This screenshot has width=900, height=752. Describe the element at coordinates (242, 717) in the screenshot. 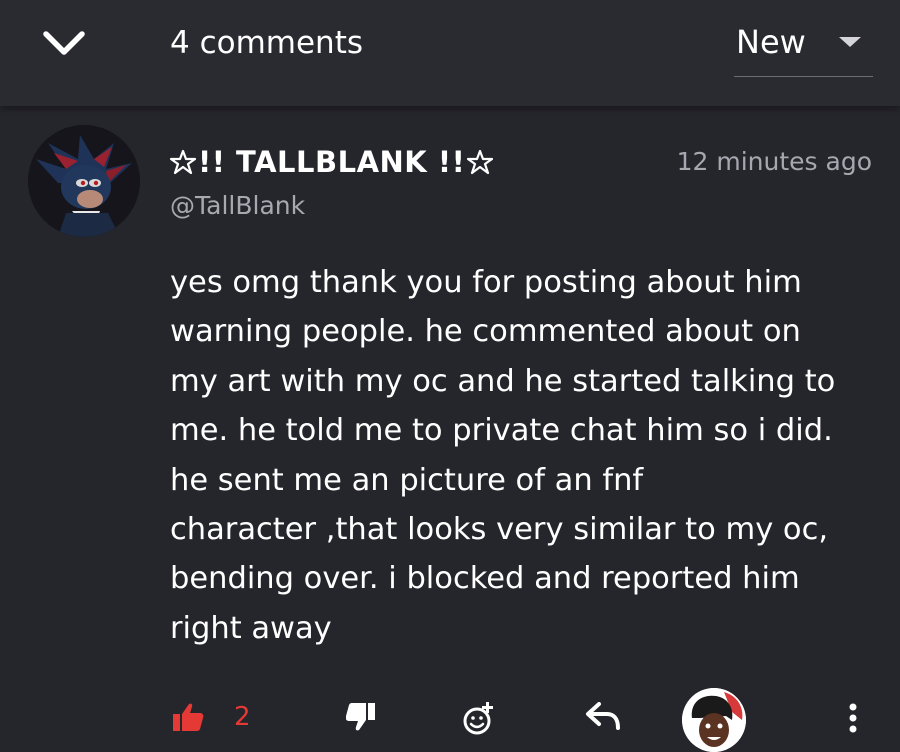

I see `like-count: 2` at that location.